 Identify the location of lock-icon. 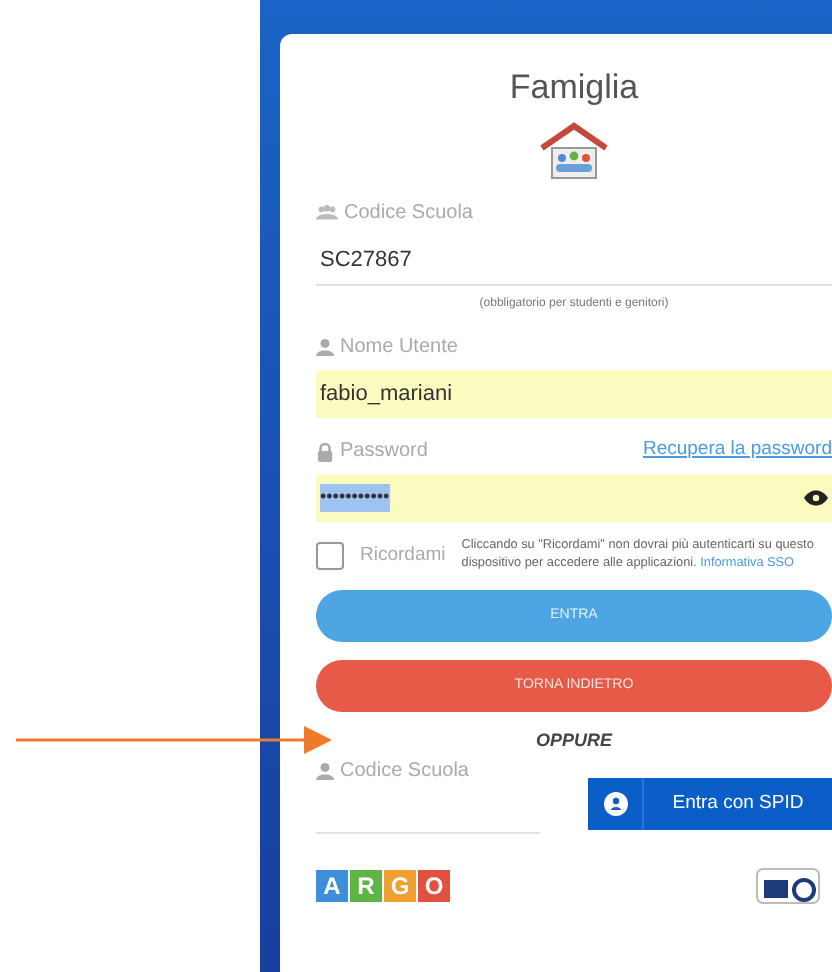
(325, 451).